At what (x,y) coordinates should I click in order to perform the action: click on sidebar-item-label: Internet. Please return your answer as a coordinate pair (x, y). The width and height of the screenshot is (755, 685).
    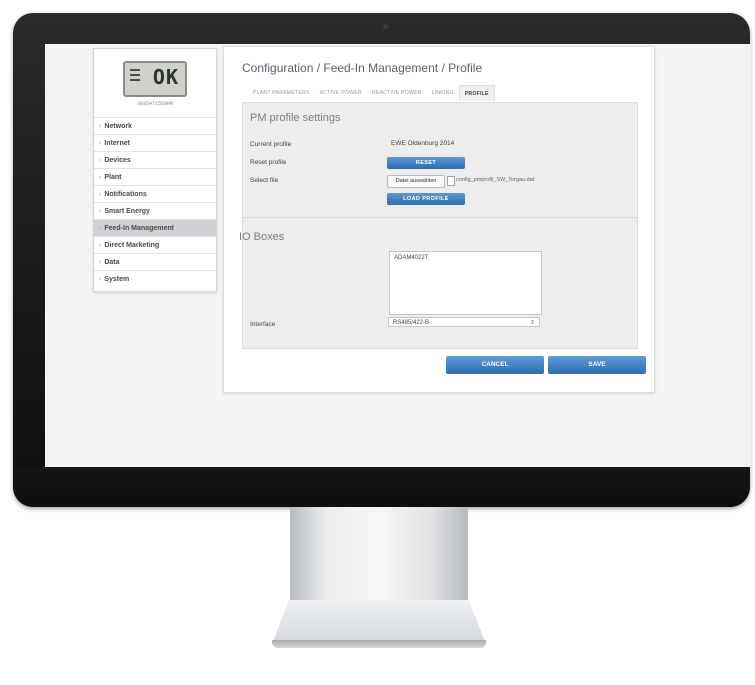
    Looking at the image, I should click on (117, 143).